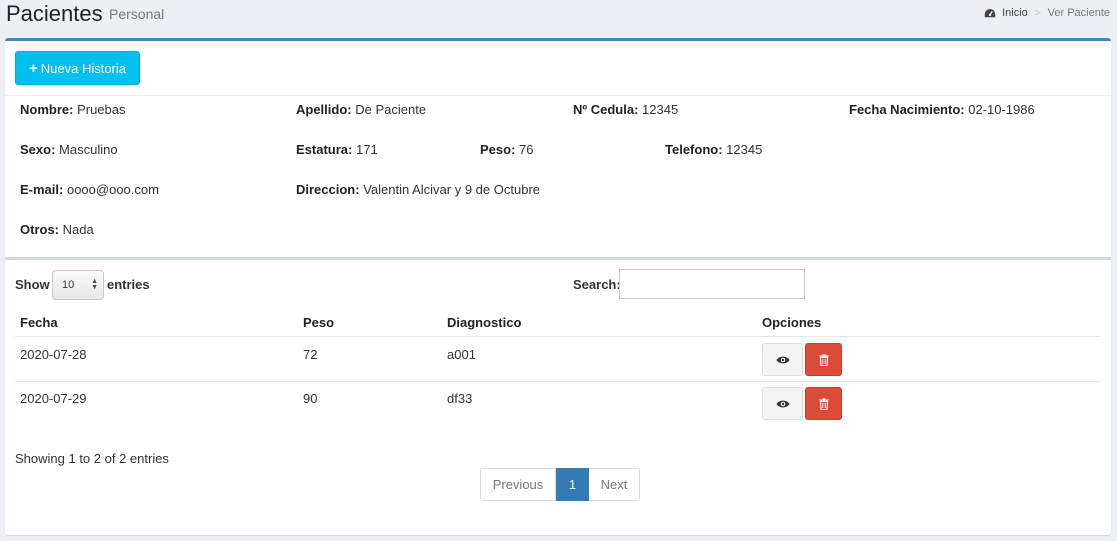  Describe the element at coordinates (558, 258) in the screenshot. I see `section-divider` at that location.